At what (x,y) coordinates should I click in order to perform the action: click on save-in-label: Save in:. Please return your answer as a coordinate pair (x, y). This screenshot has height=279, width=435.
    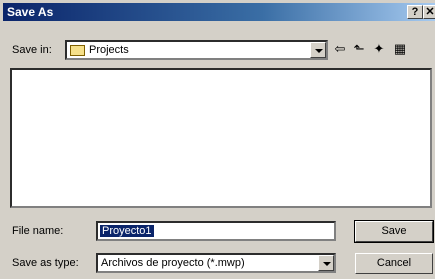
    Looking at the image, I should click on (32, 50).